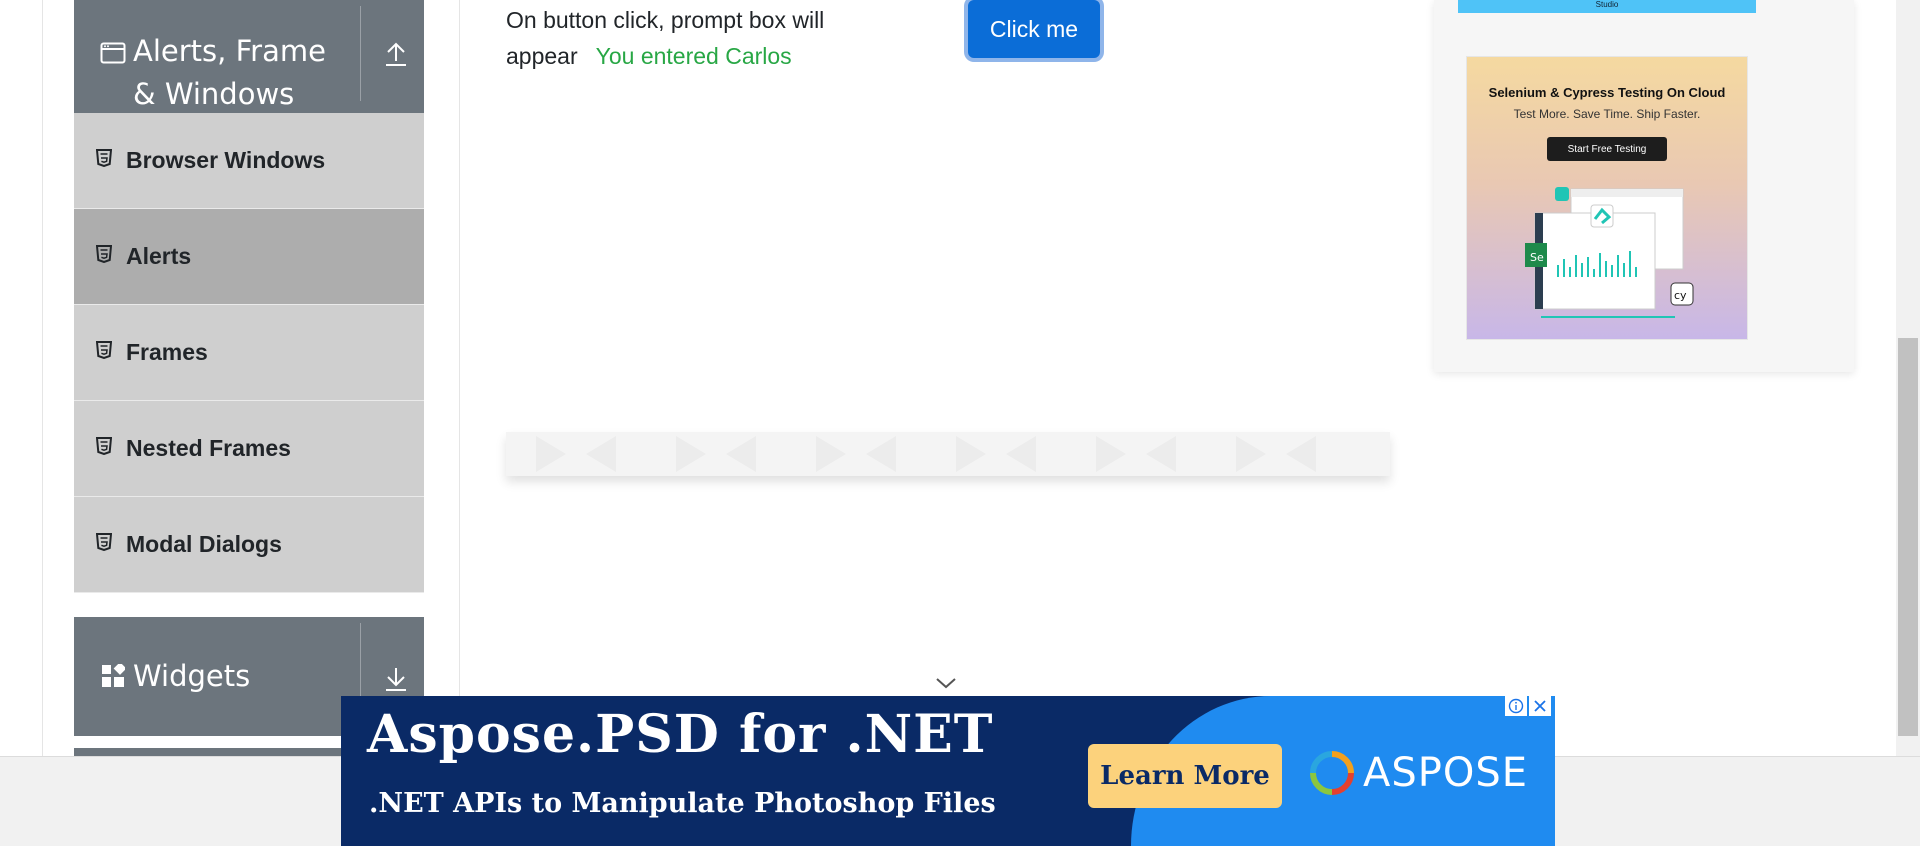 This screenshot has height=846, width=1920. I want to click on aspose-brand-name: ASPOSE, so click(1446, 773).